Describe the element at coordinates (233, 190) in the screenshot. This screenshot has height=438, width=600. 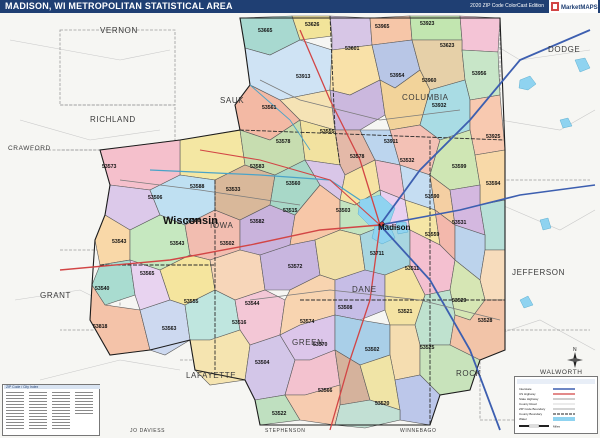
I see `zip-label: 53533` at that location.